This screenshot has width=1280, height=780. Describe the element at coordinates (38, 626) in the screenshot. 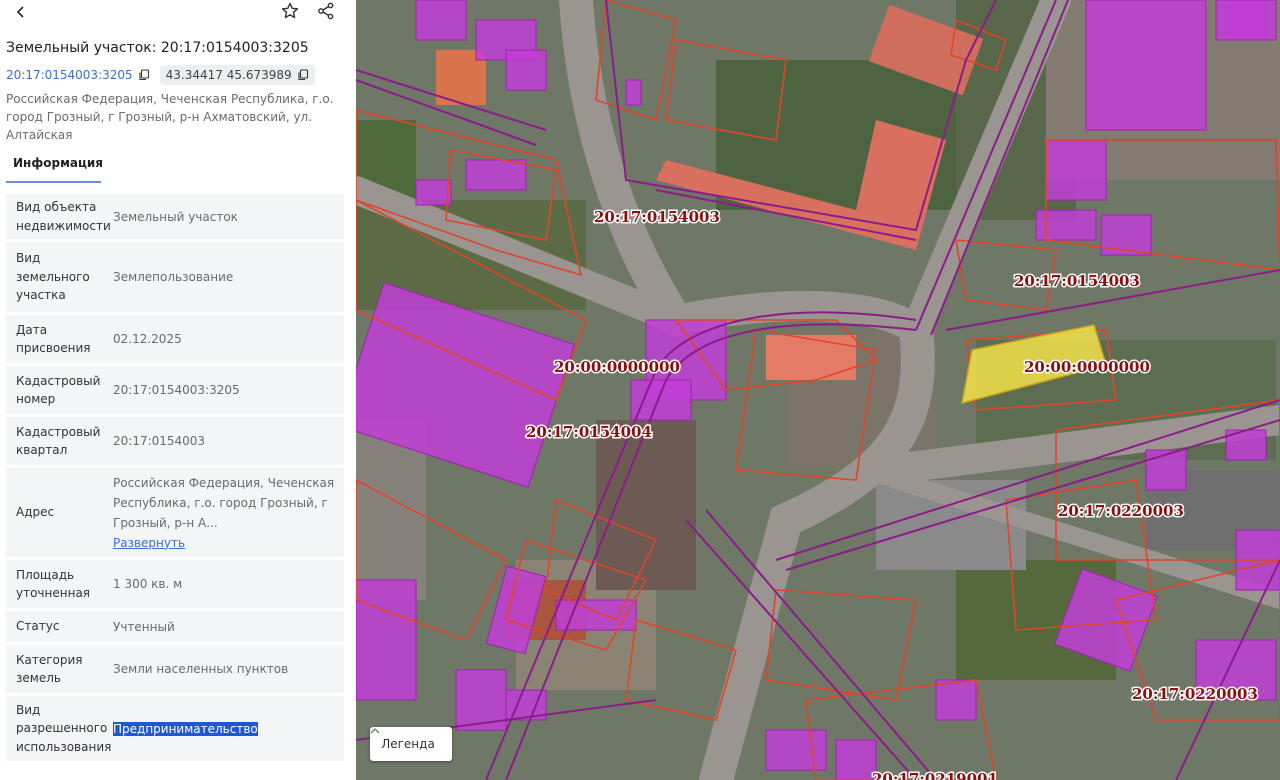

I see `row-label: Статус` at that location.